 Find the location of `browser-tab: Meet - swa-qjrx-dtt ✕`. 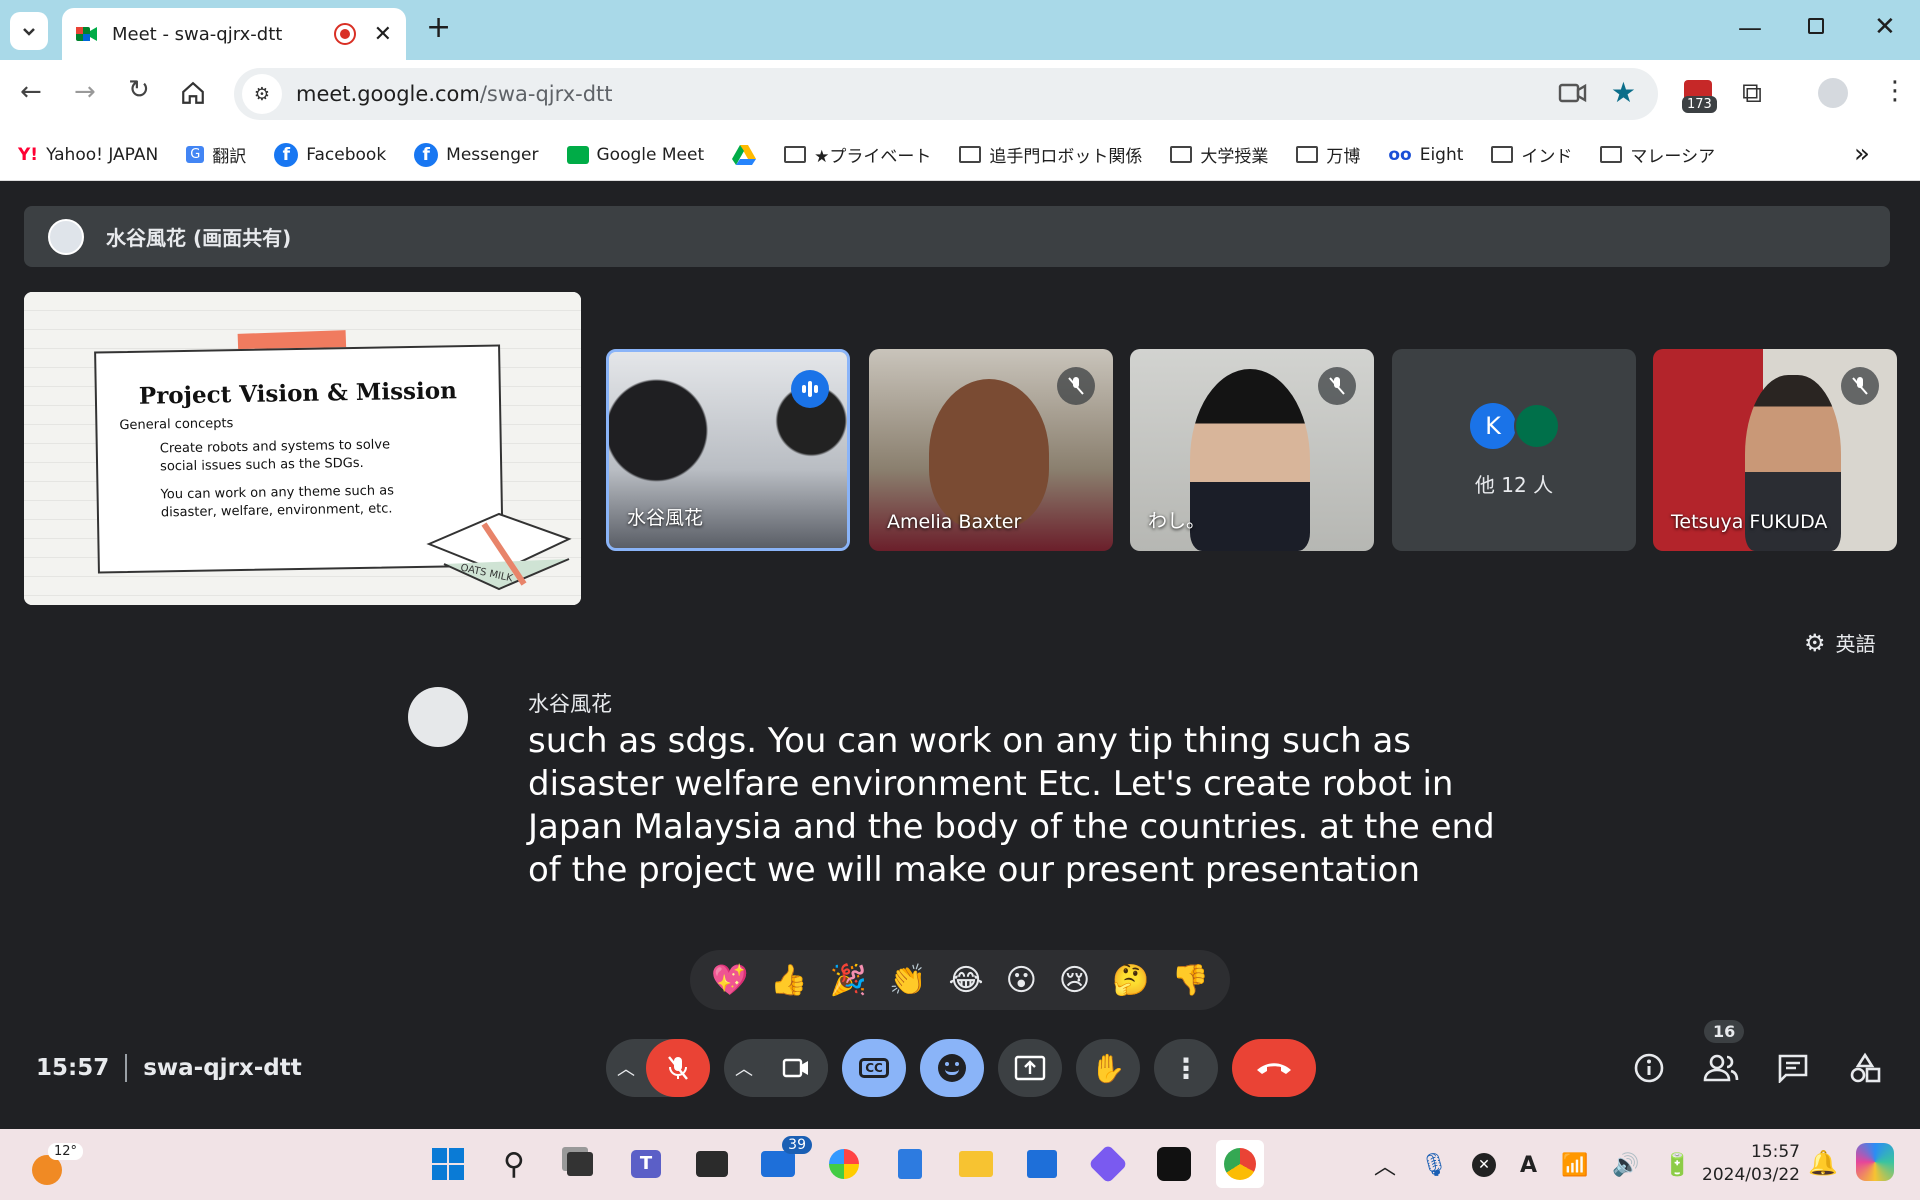

browser-tab: Meet - swa-qjrx-dtt ✕ is located at coordinates (234, 34).